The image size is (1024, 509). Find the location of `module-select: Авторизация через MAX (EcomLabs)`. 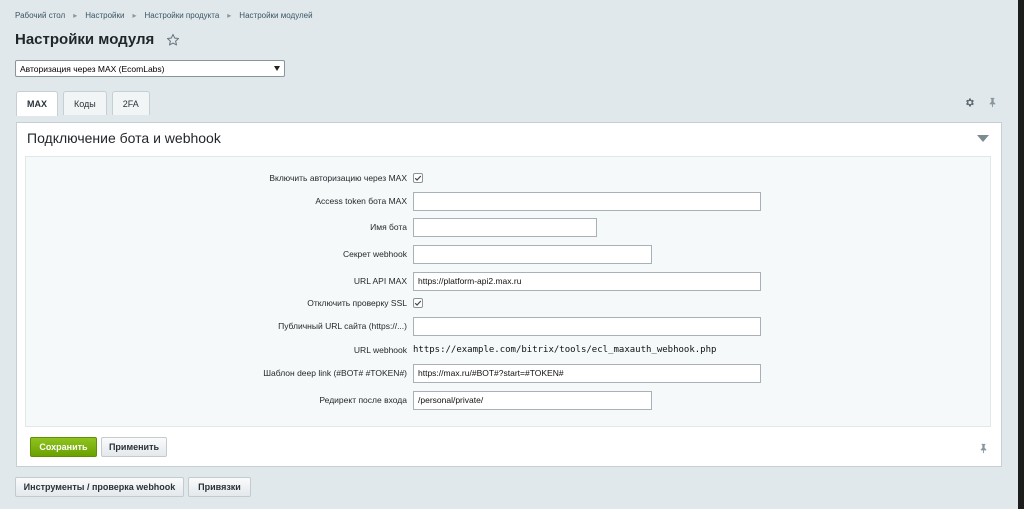

module-select: Авторизация через MAX (EcomLabs) is located at coordinates (150, 68).